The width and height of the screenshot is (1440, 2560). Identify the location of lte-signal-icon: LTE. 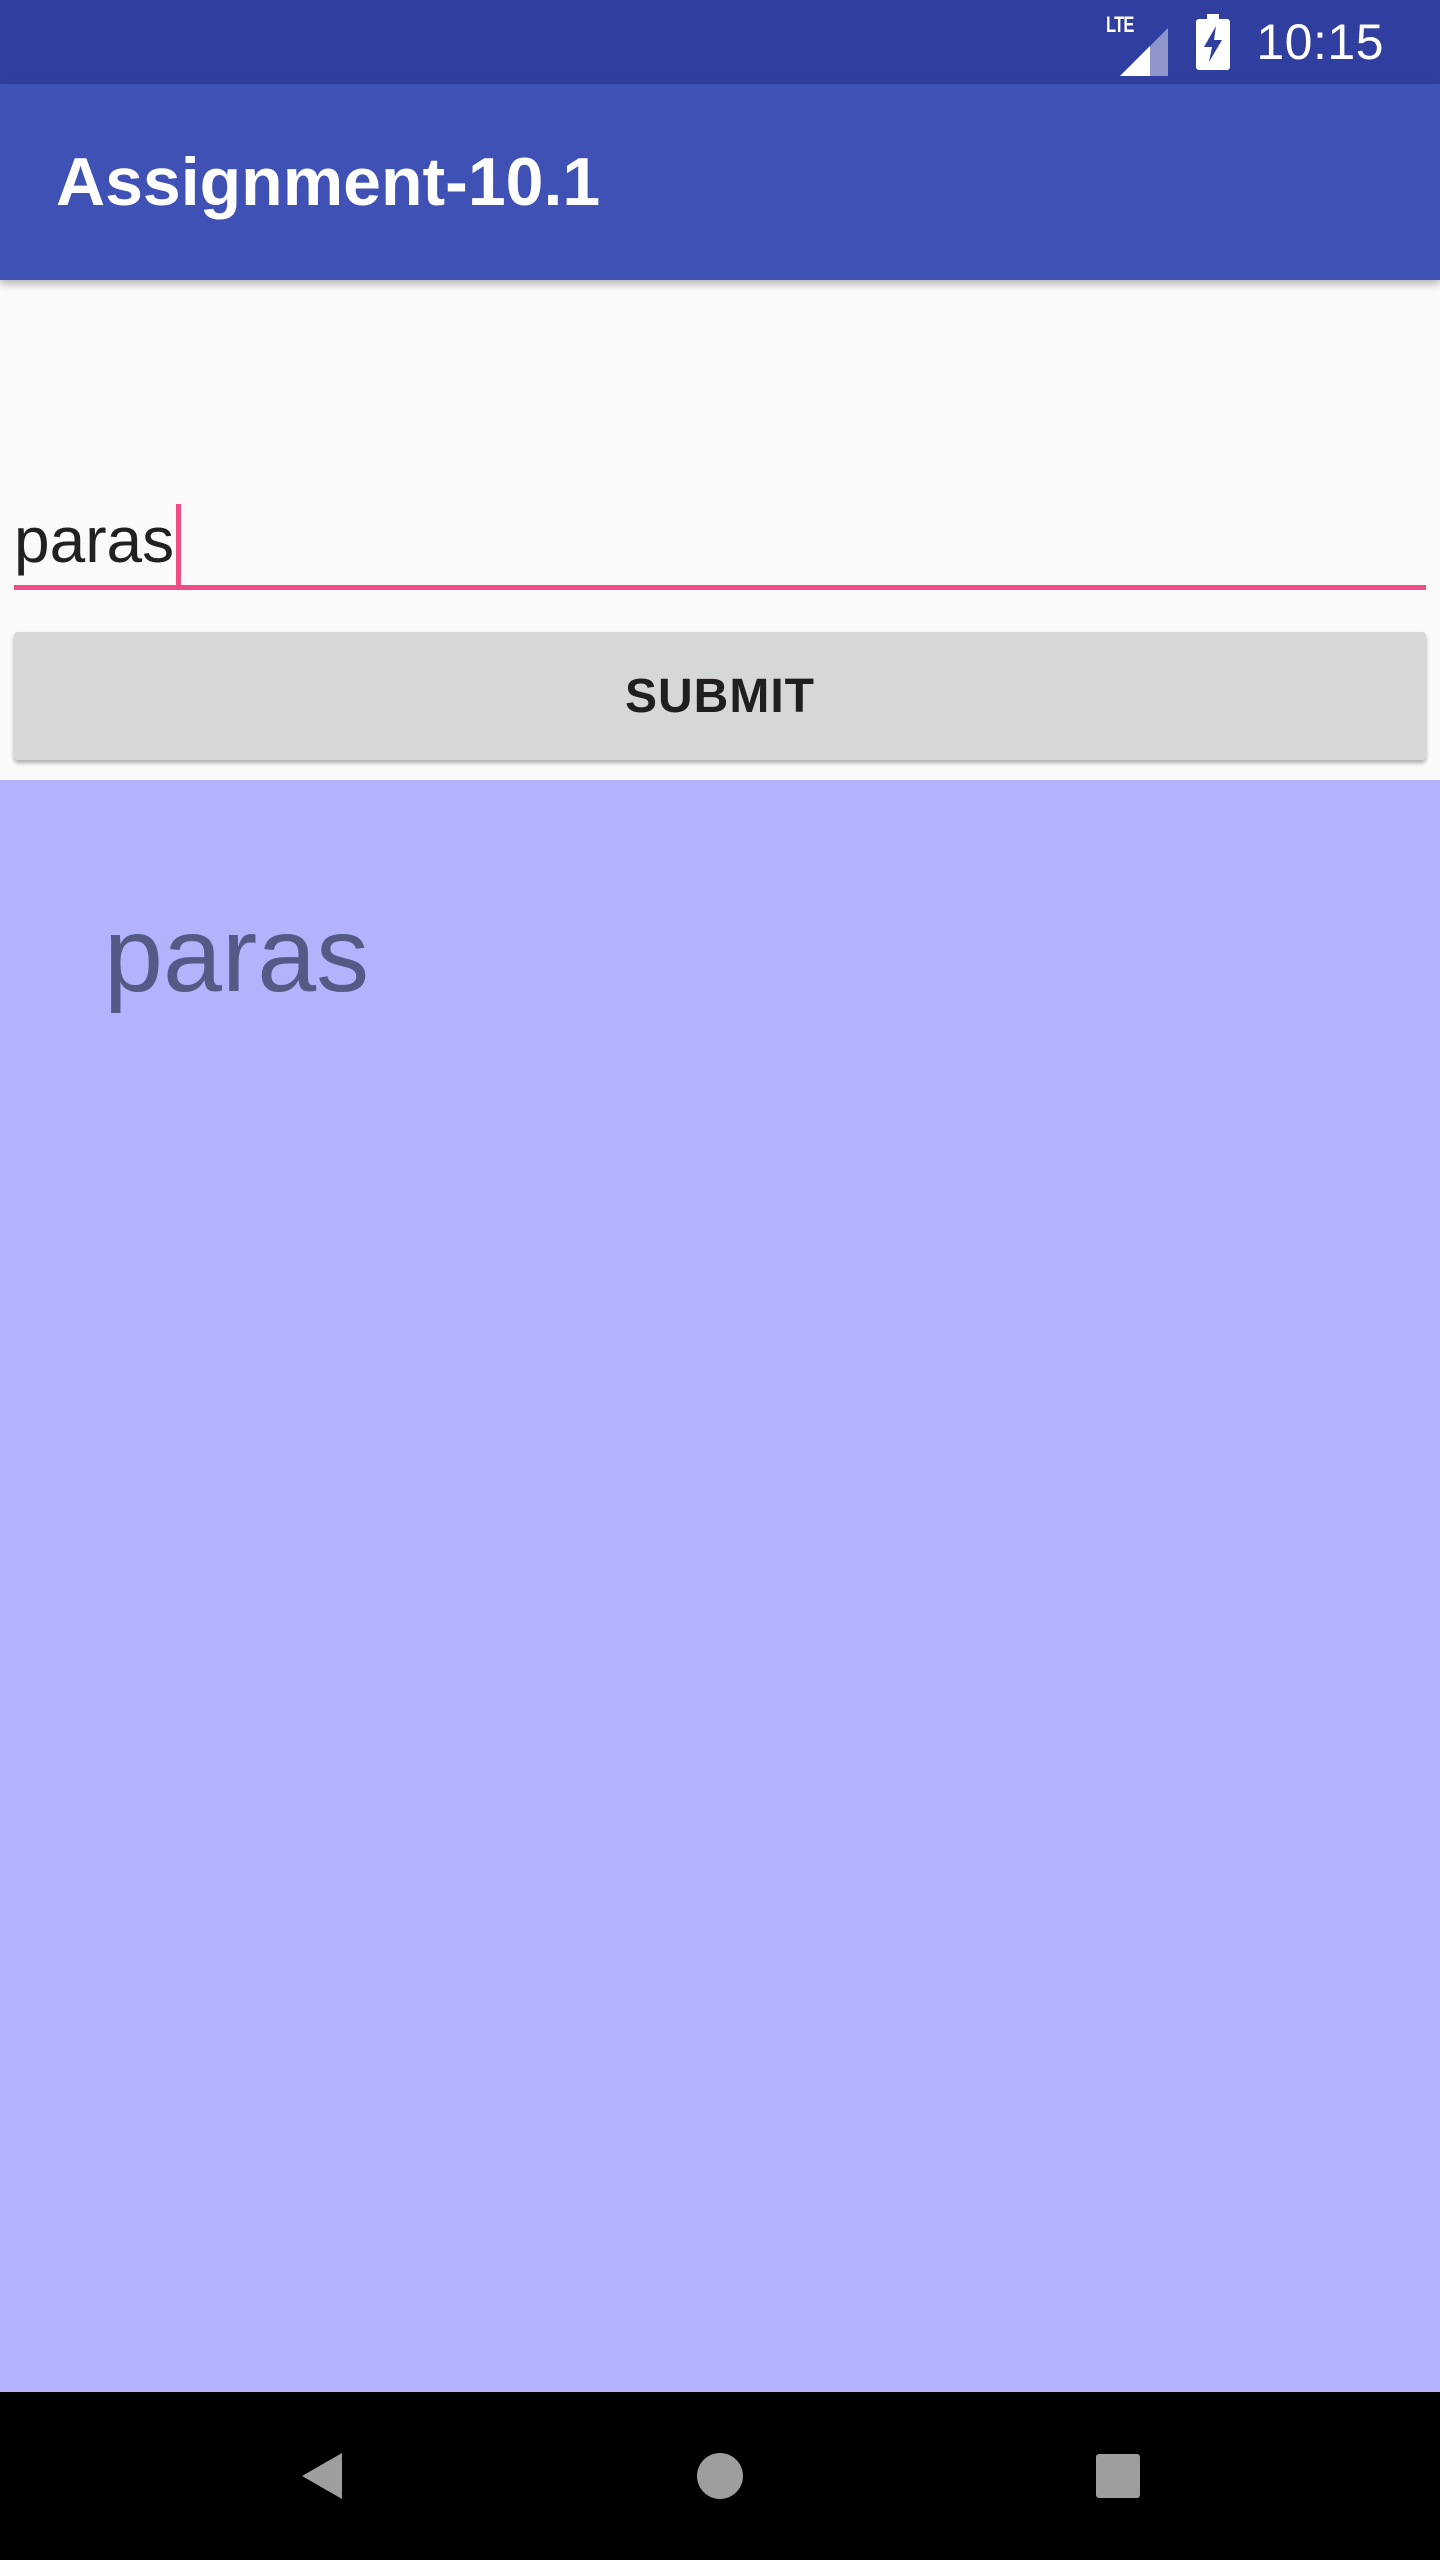
(1138, 43).